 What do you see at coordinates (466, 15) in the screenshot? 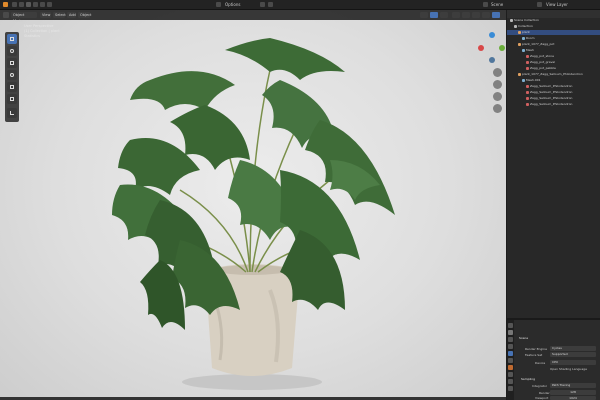
I see `shading-wireframe-button` at bounding box center [466, 15].